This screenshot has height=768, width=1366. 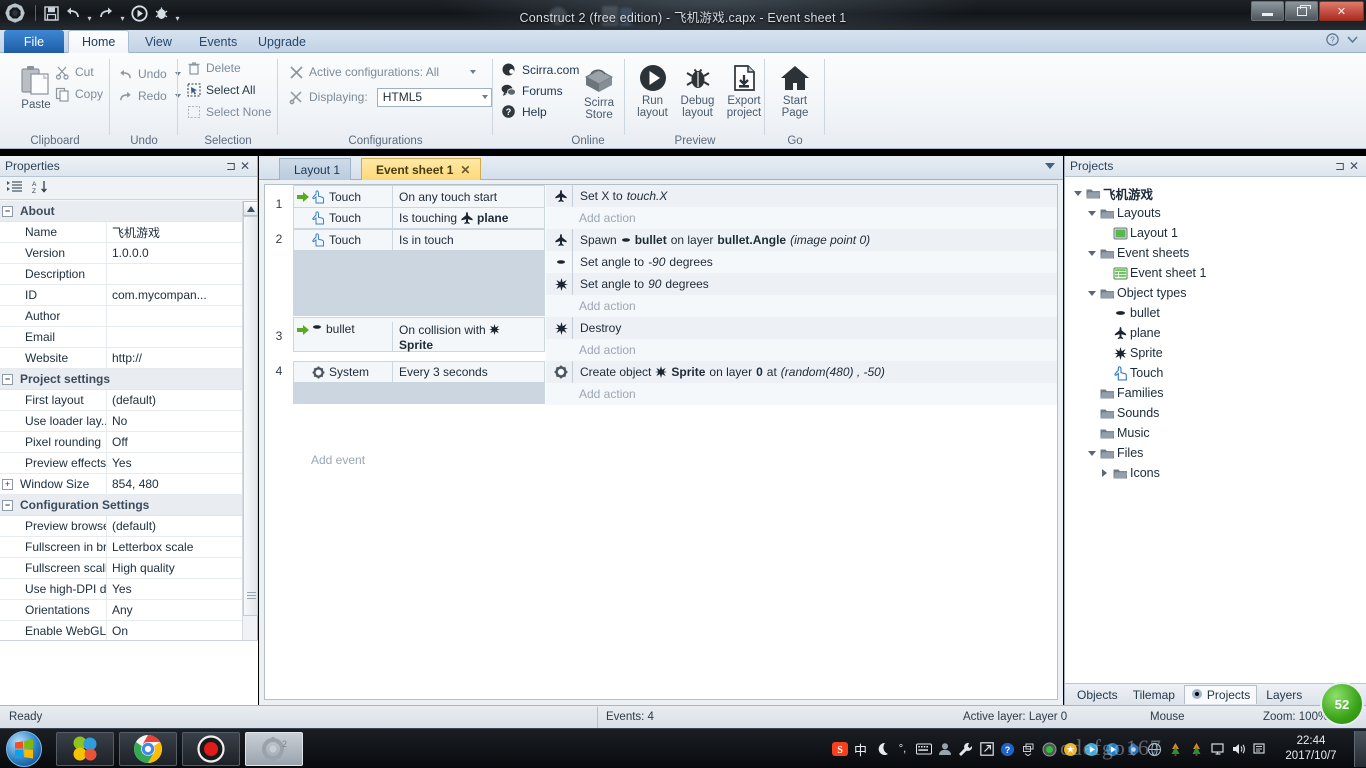 I want to click on tree-node-families: Families, so click(x=1215, y=393).